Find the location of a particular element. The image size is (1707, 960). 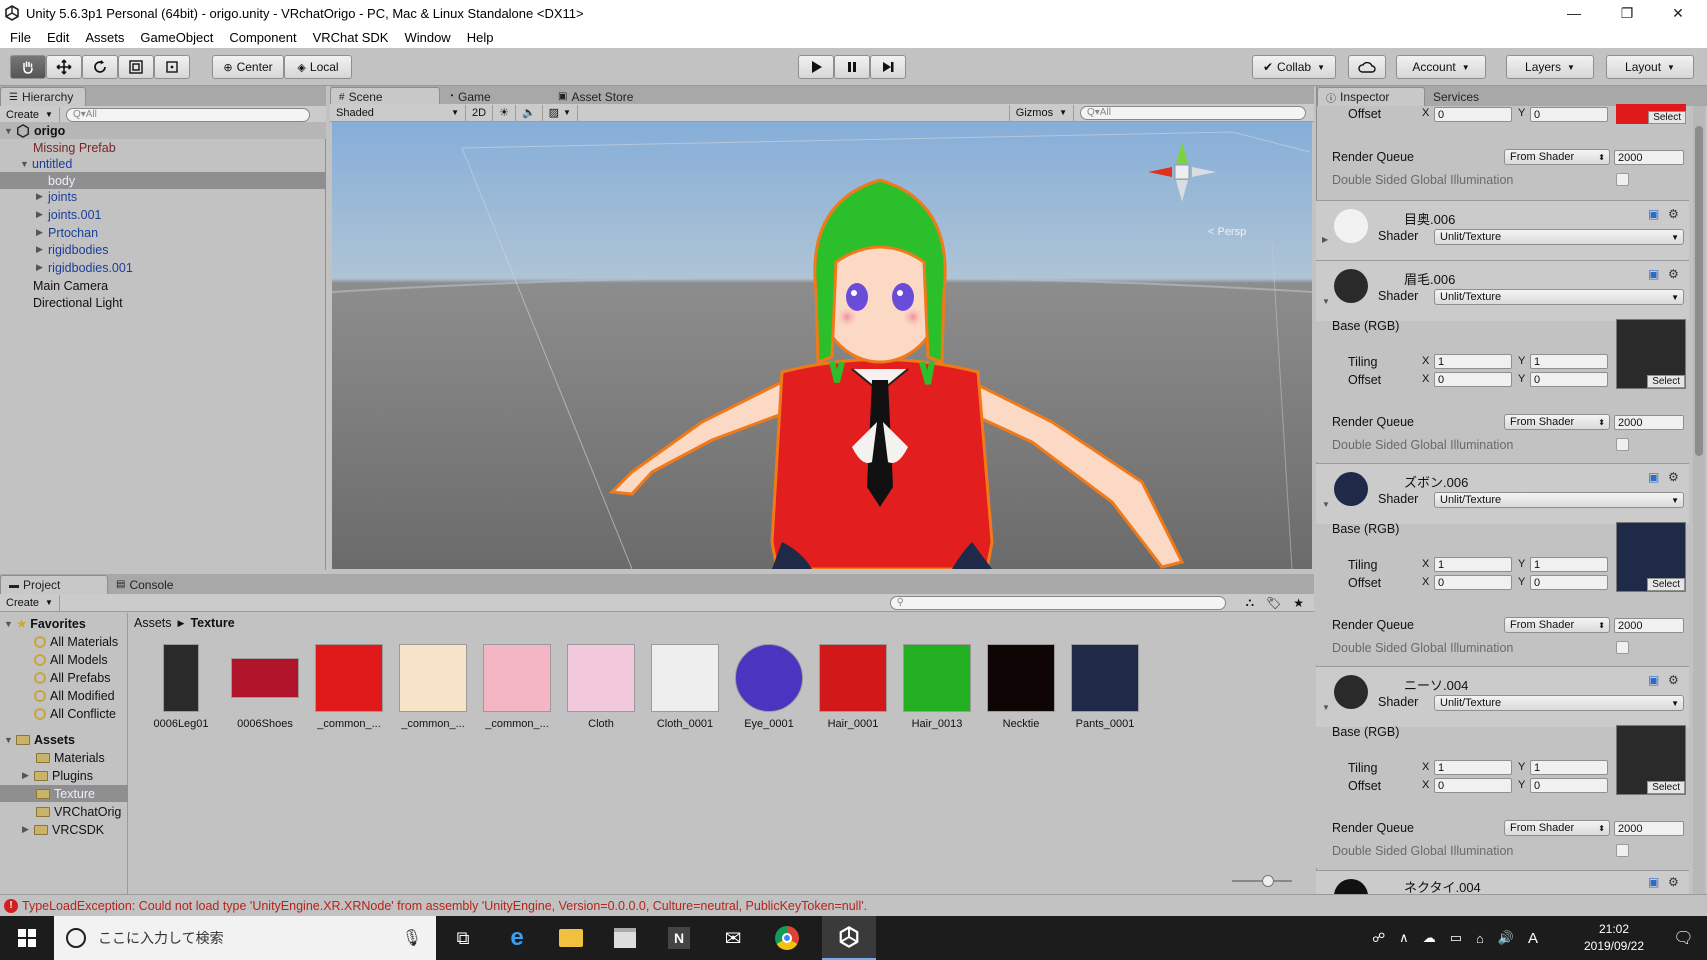

explorer-button is located at coordinates (571, 938).